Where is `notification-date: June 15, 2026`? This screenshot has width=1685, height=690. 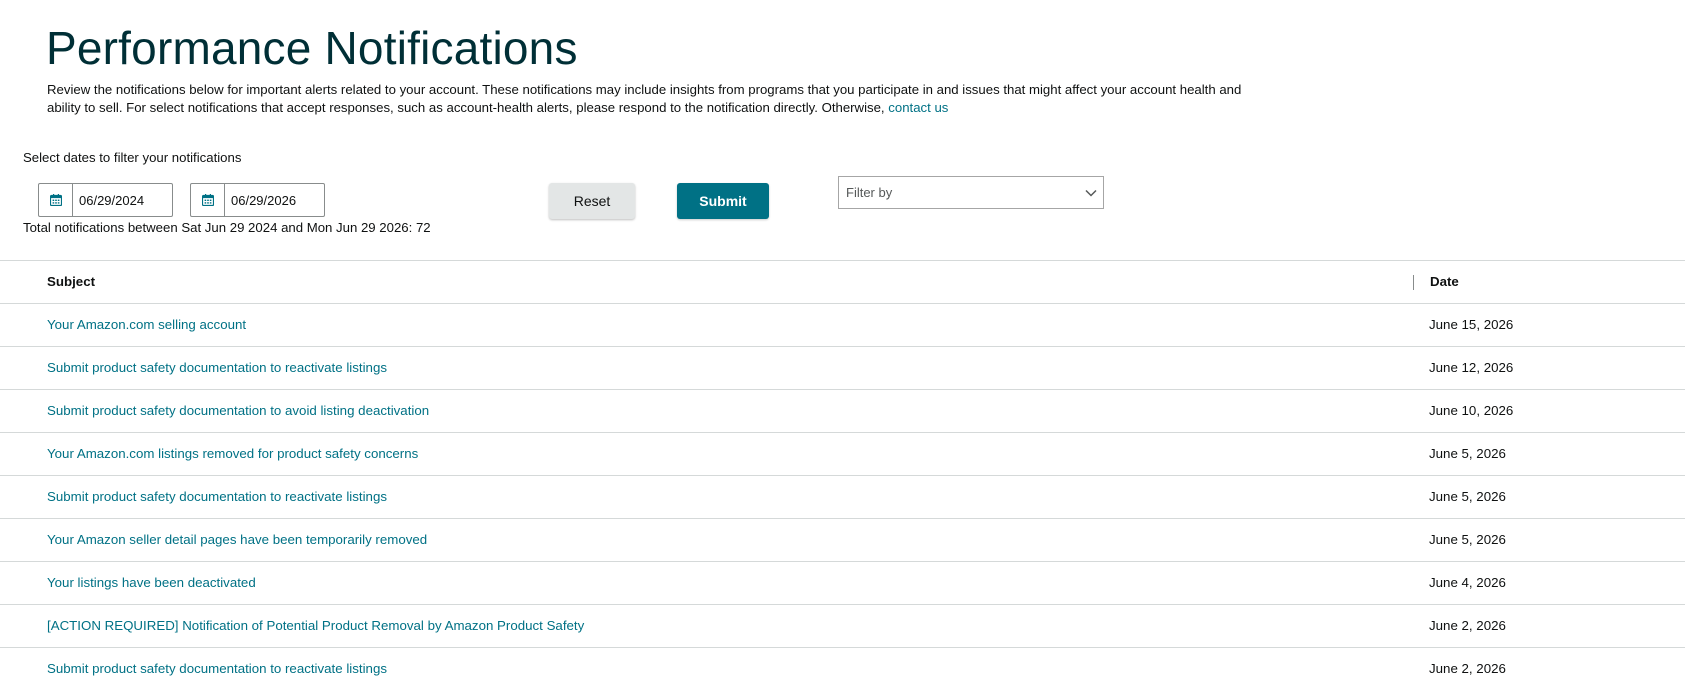 notification-date: June 15, 2026 is located at coordinates (1471, 324).